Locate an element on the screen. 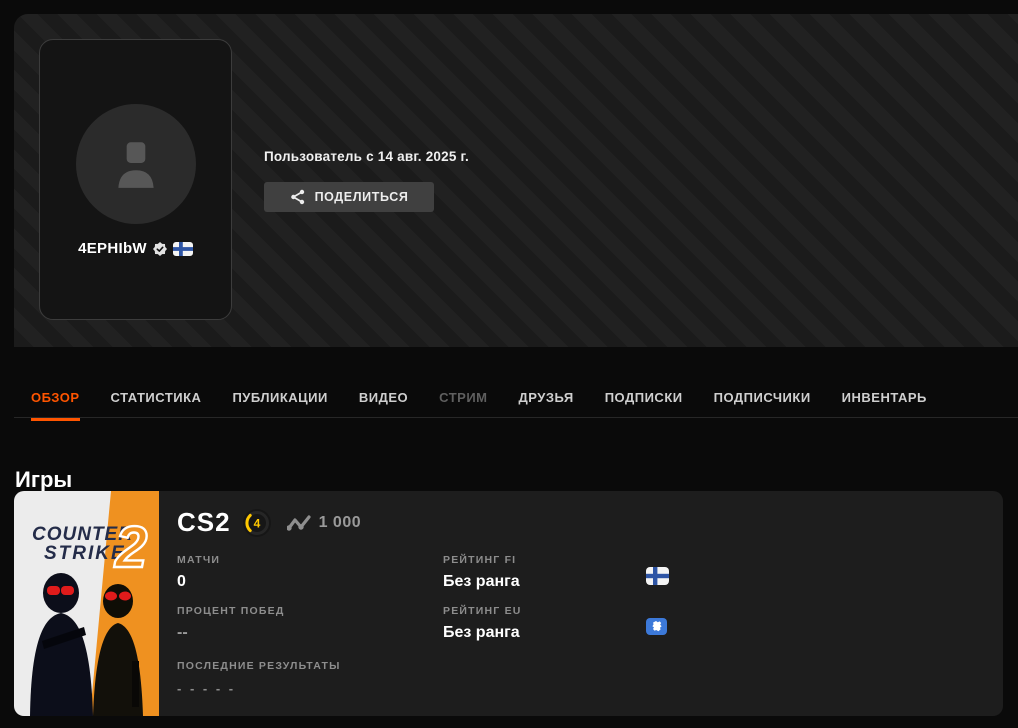 This screenshot has height=728, width=1018. skill-level-number: 4 is located at coordinates (256, 523).